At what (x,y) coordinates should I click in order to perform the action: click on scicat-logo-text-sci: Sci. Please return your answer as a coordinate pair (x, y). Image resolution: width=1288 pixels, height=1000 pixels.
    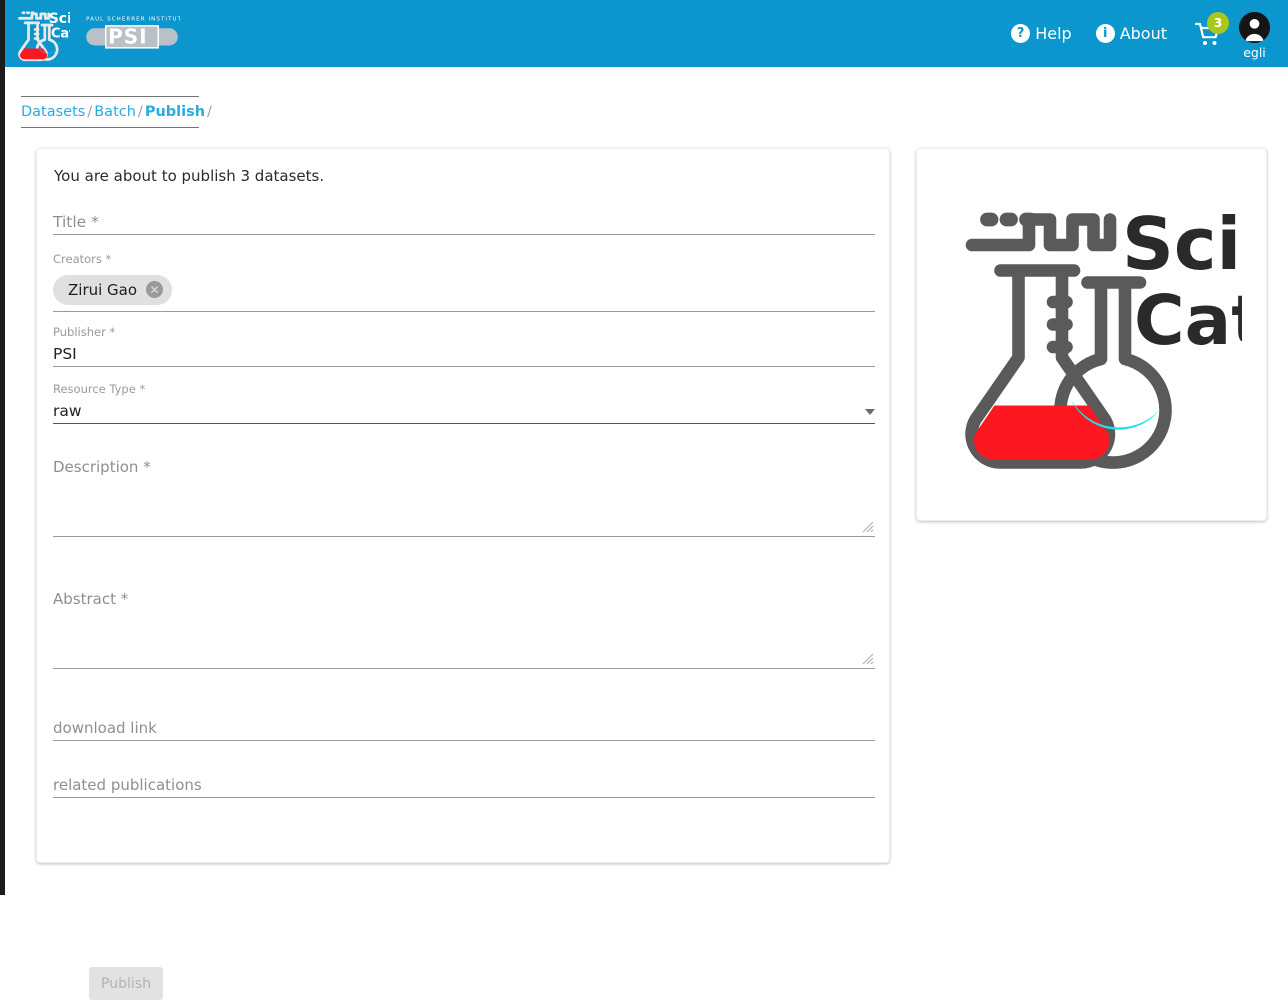
    Looking at the image, I should click on (1181, 244).